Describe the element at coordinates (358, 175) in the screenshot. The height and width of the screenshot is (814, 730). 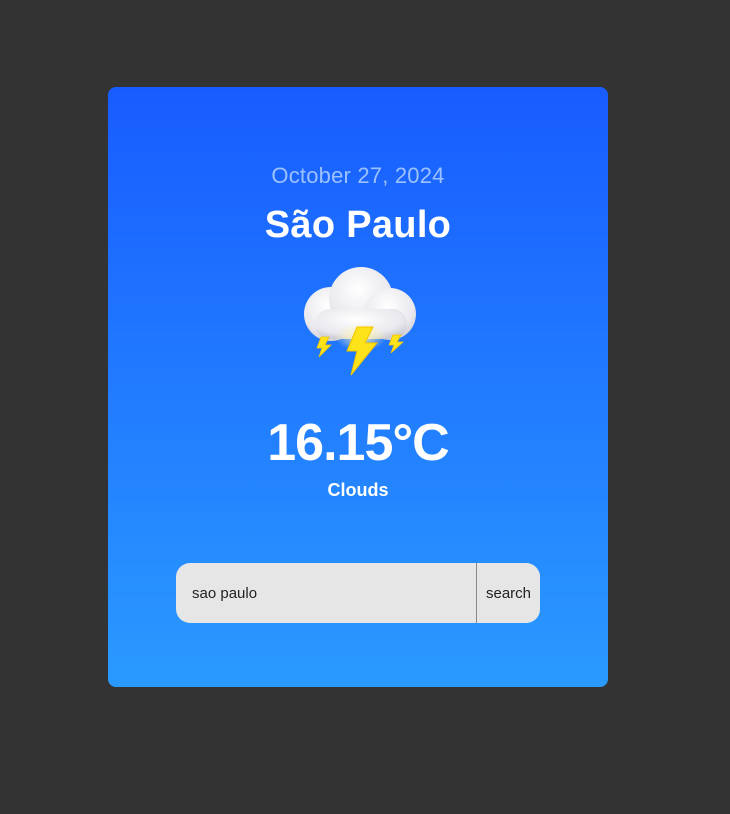
I see `date-label: October 27, 2024` at that location.